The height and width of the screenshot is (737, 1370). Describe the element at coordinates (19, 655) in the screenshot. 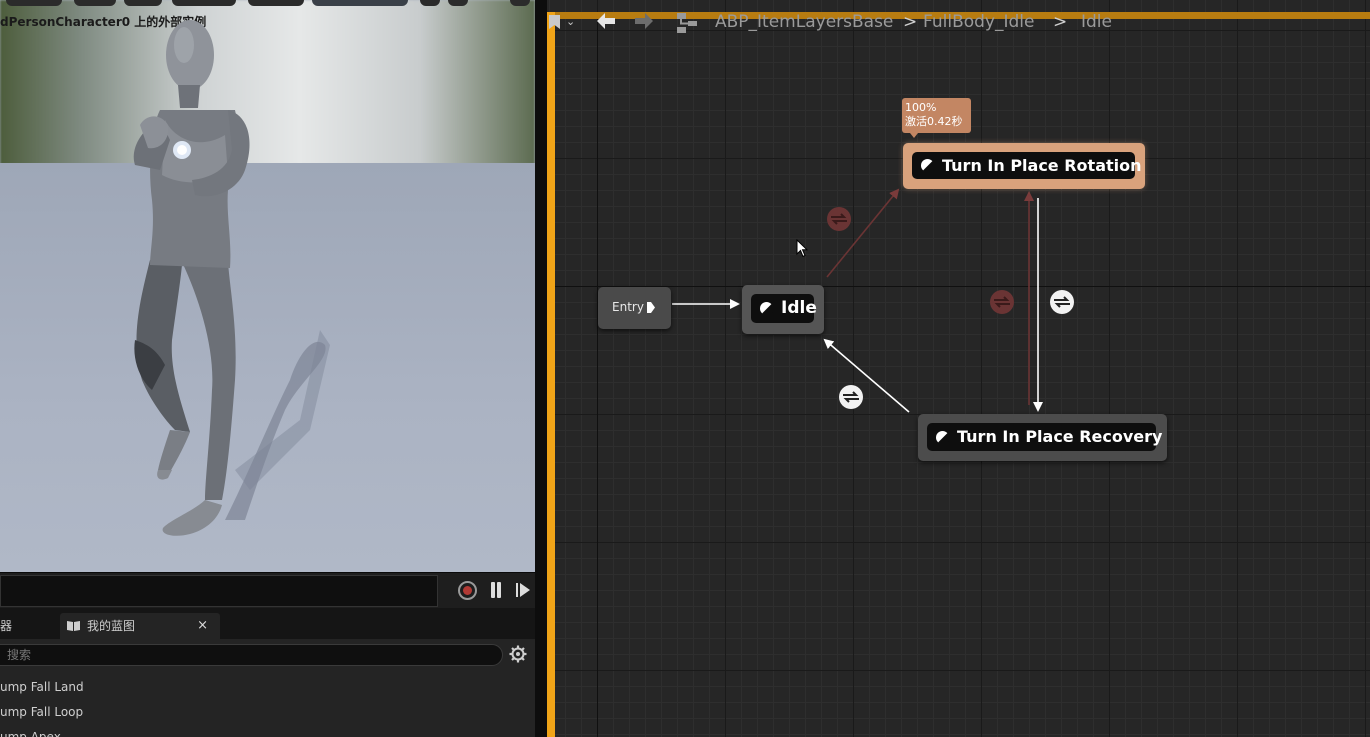

I see `search-placeholder: 搜索` at that location.